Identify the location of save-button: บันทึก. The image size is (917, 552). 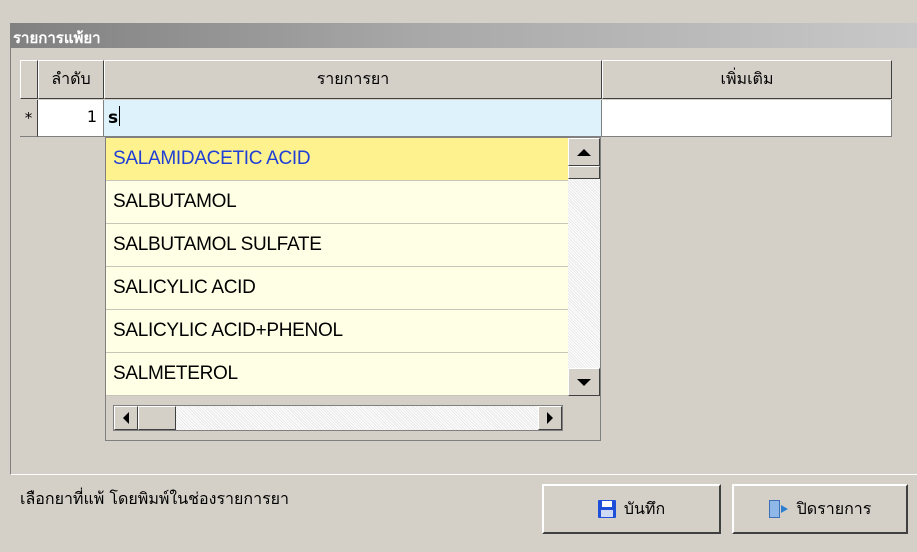
(631, 509).